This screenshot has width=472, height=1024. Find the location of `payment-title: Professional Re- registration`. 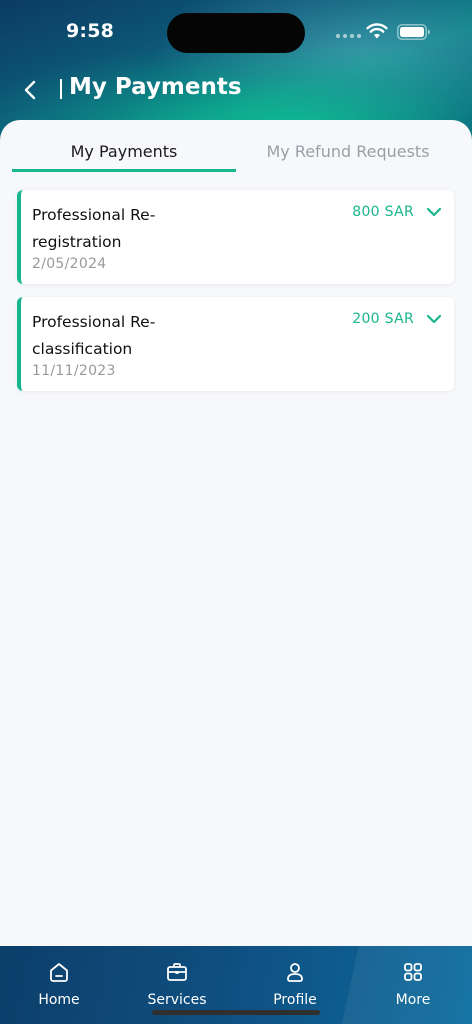

payment-title: Professional Re- registration is located at coordinates (122, 229).